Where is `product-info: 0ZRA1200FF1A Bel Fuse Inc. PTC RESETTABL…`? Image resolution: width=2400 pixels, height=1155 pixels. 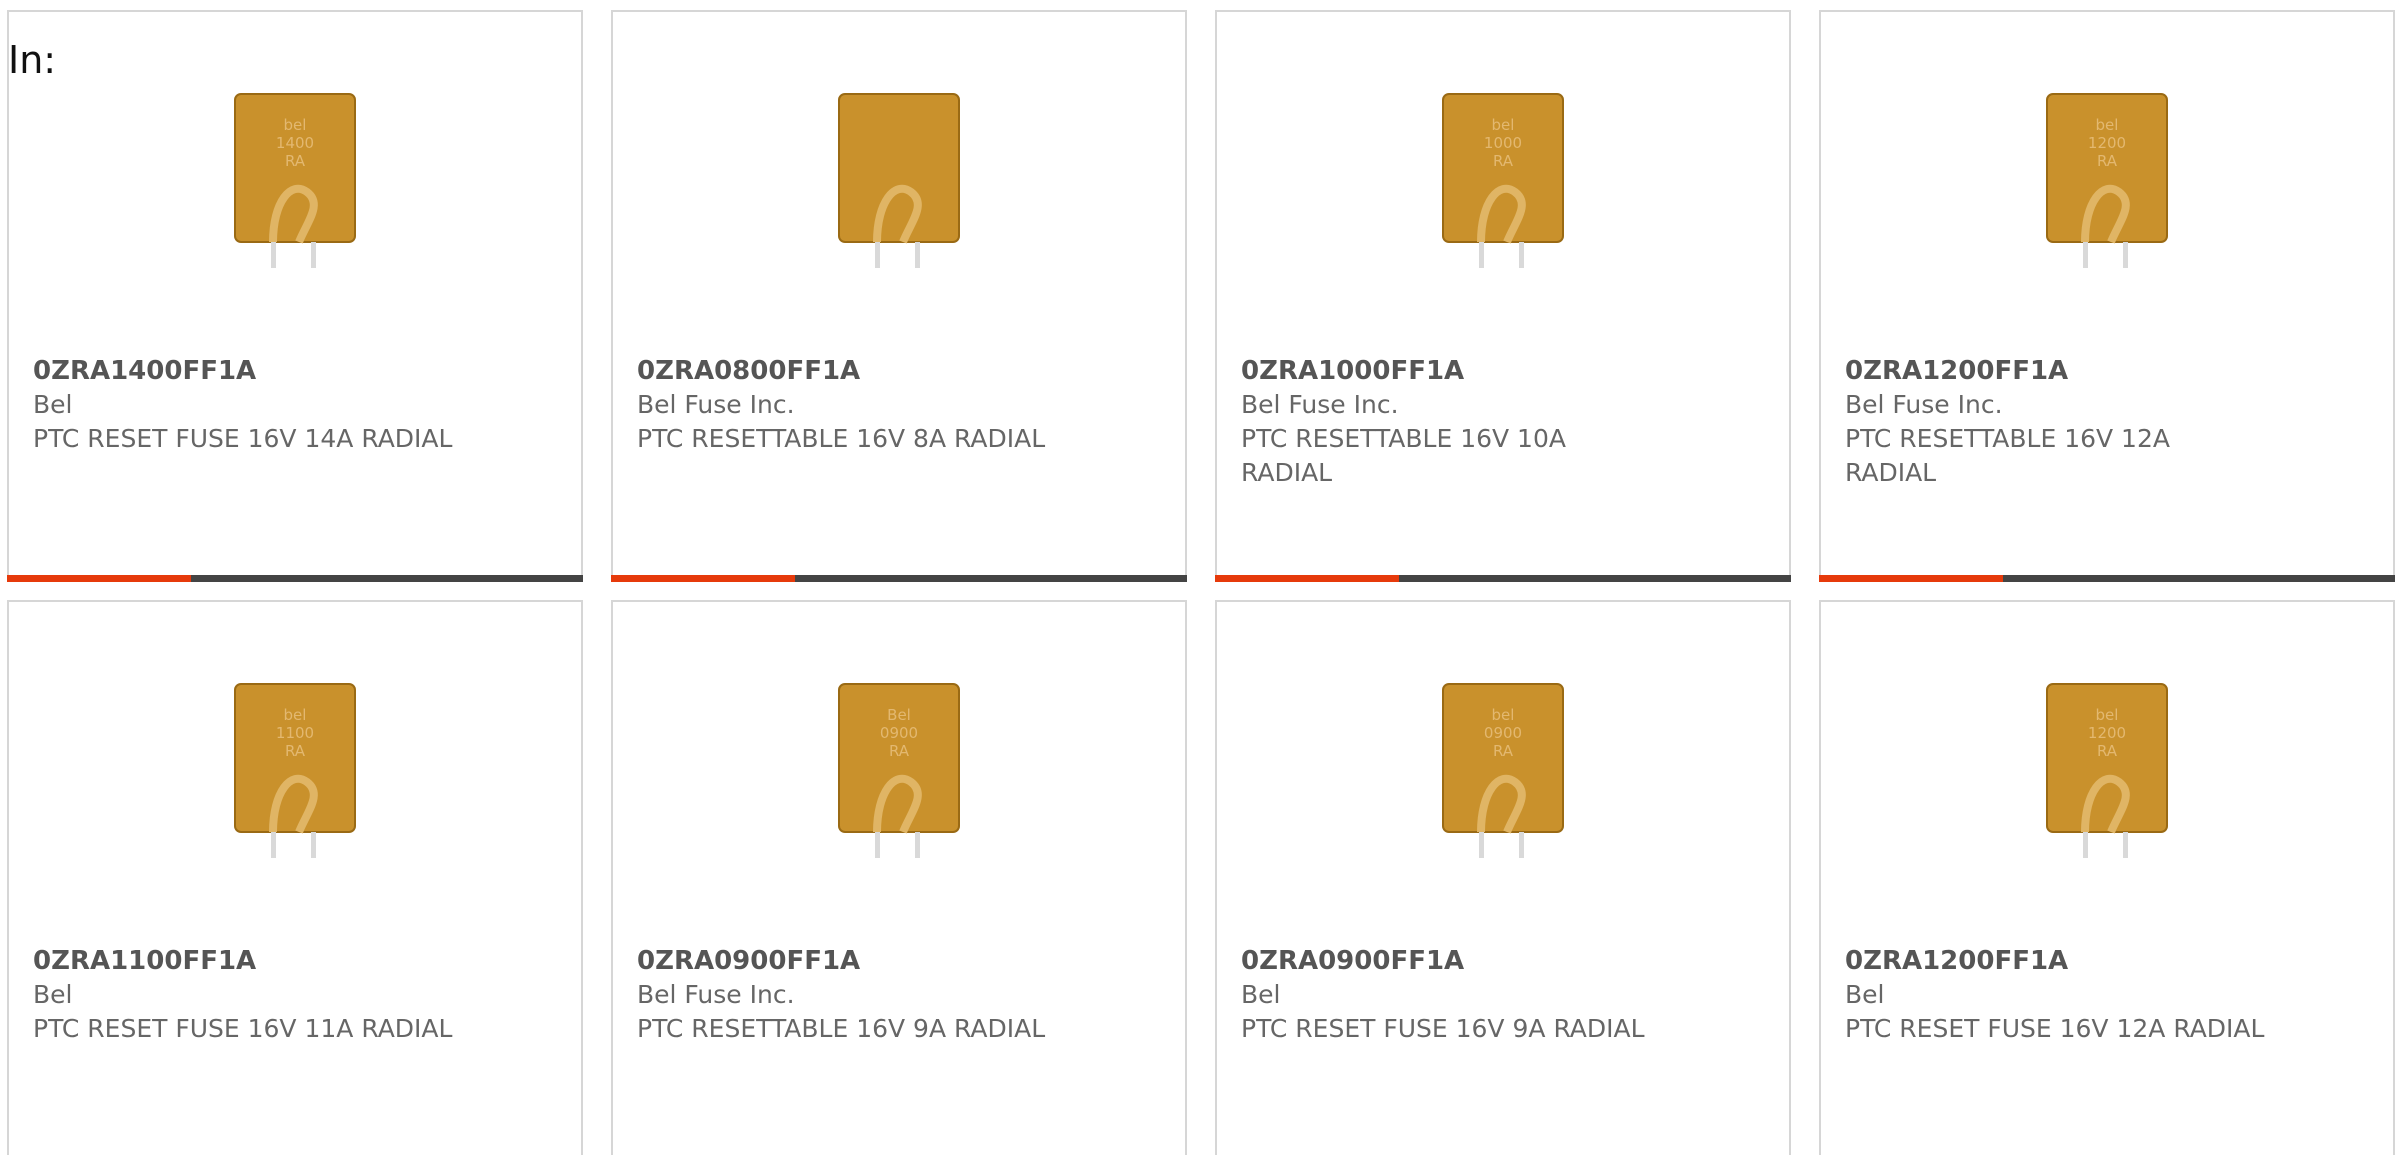
product-info: 0ZRA1200FF1A Bel Fuse Inc. PTC RESETTABL… is located at coordinates (2055, 422).